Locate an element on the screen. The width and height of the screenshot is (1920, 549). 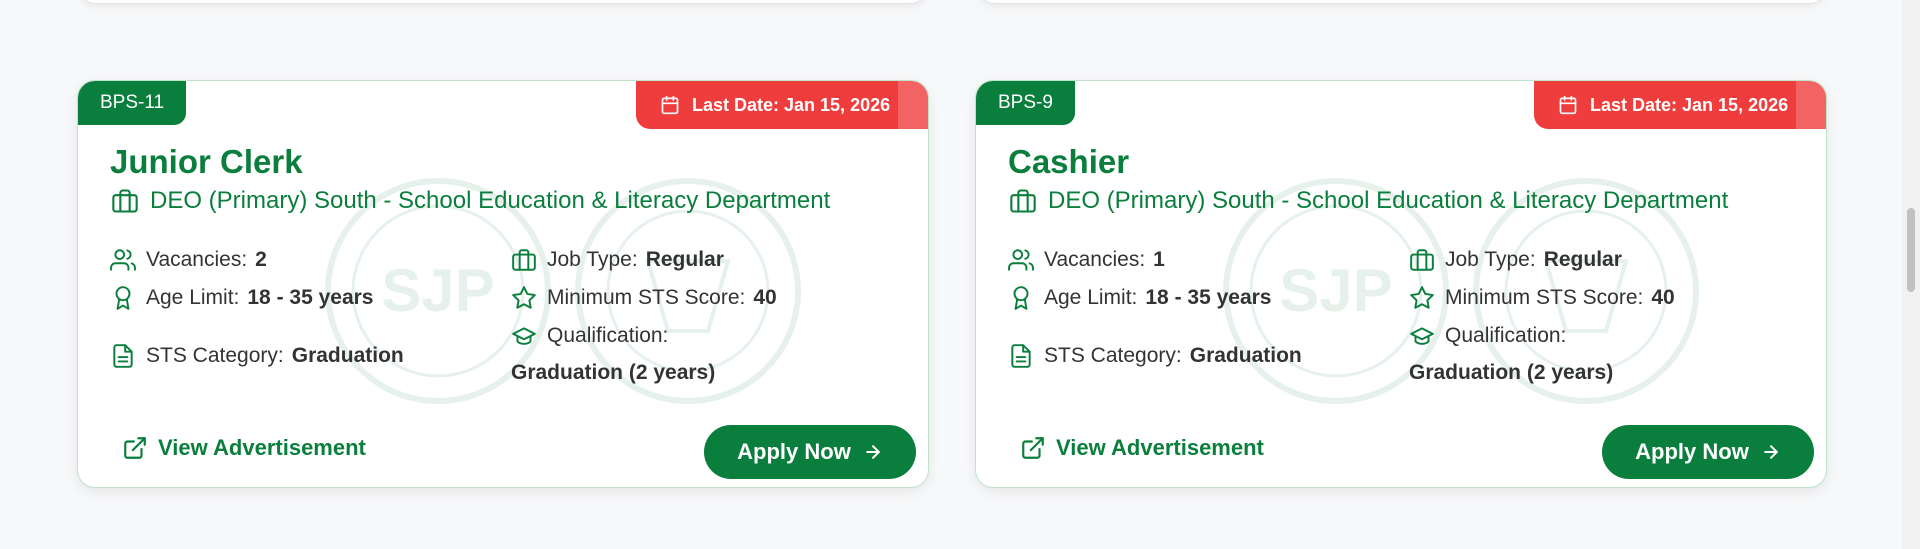
vacancies-field: Vacancies: 2 is located at coordinates (188, 260).